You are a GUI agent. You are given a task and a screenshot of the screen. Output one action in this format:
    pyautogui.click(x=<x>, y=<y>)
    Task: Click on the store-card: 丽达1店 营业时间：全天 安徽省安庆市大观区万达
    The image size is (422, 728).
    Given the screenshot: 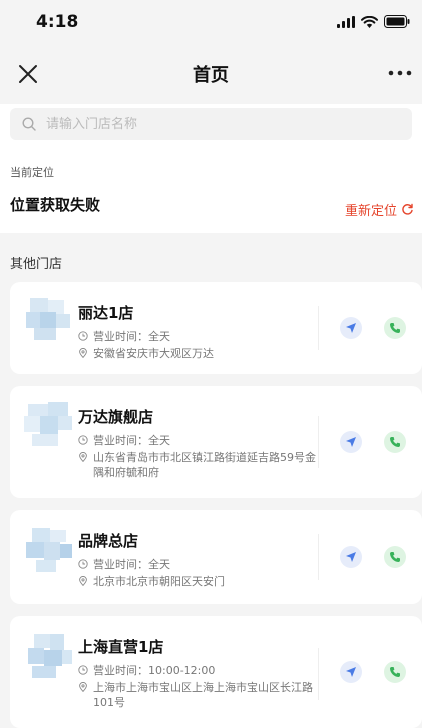 What is the action you would take?
    pyautogui.click(x=216, y=328)
    